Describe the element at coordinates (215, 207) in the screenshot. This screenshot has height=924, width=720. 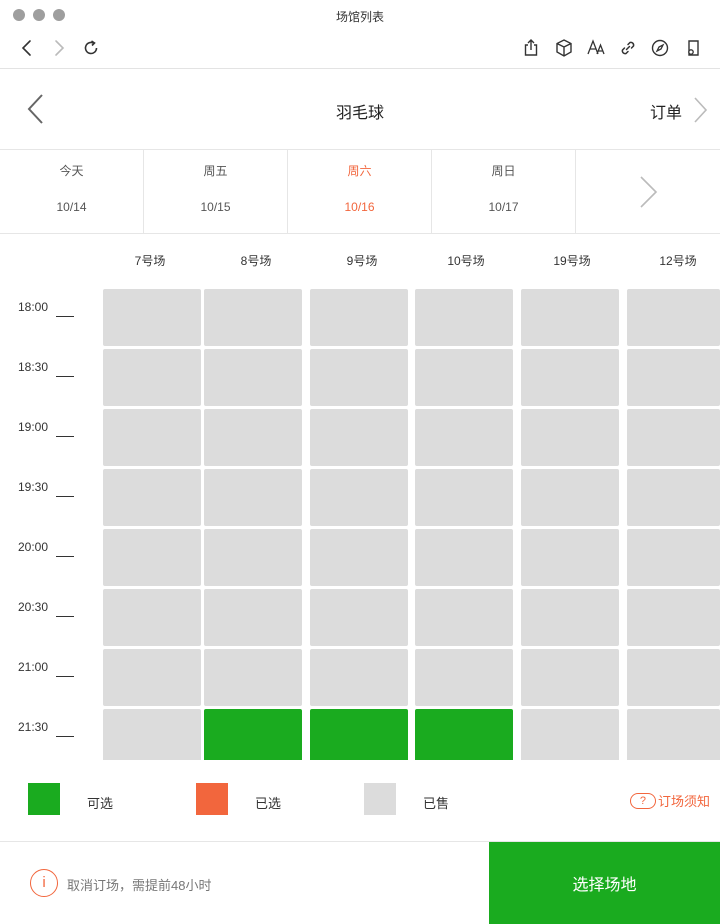
I see `date-tab-date: 10/15` at that location.